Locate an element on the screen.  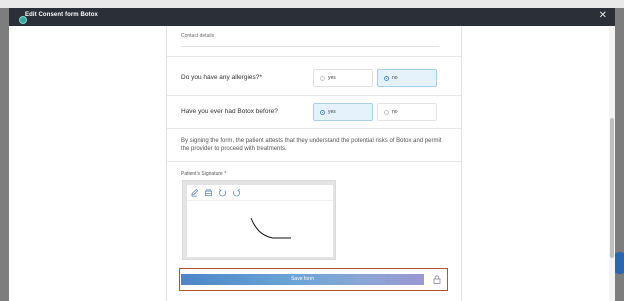
signature-canvas is located at coordinates (260, 221).